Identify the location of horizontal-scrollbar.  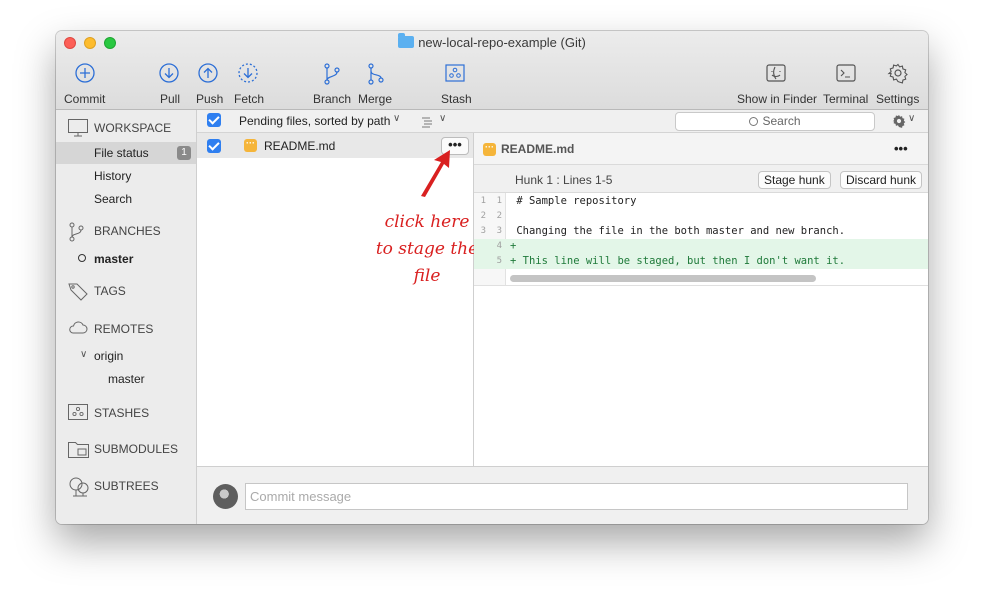
(663, 278).